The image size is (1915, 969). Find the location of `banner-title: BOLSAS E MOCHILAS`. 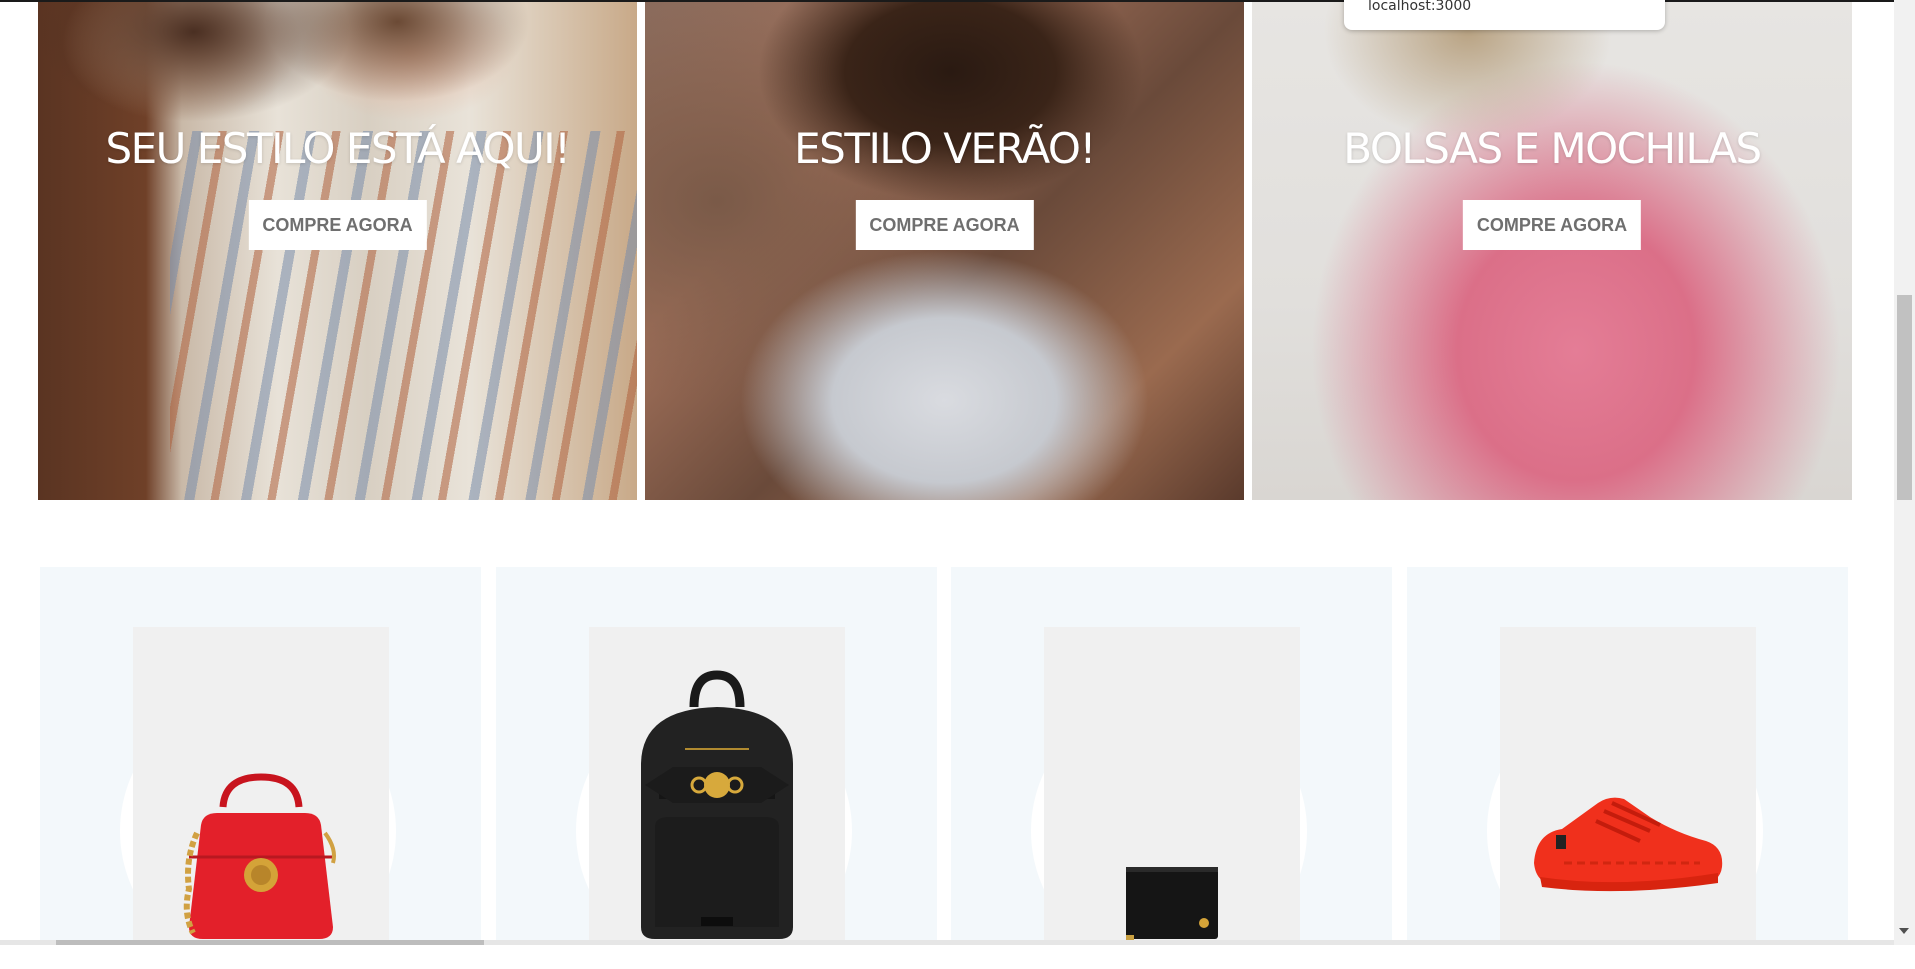

banner-title: BOLSAS E MOCHILAS is located at coordinates (1552, 148).